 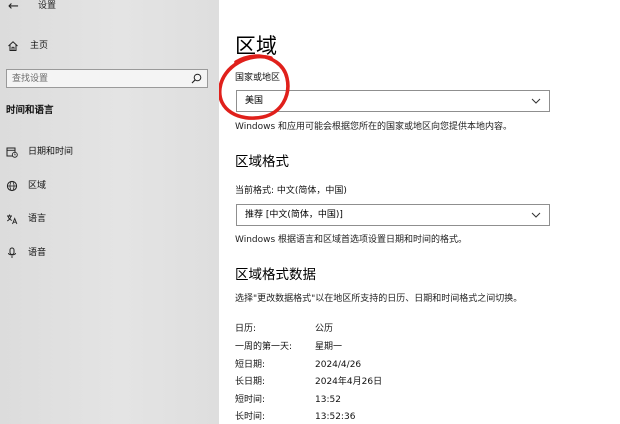 What do you see at coordinates (324, 329) in the screenshot?
I see `format-data-value: 公历` at bounding box center [324, 329].